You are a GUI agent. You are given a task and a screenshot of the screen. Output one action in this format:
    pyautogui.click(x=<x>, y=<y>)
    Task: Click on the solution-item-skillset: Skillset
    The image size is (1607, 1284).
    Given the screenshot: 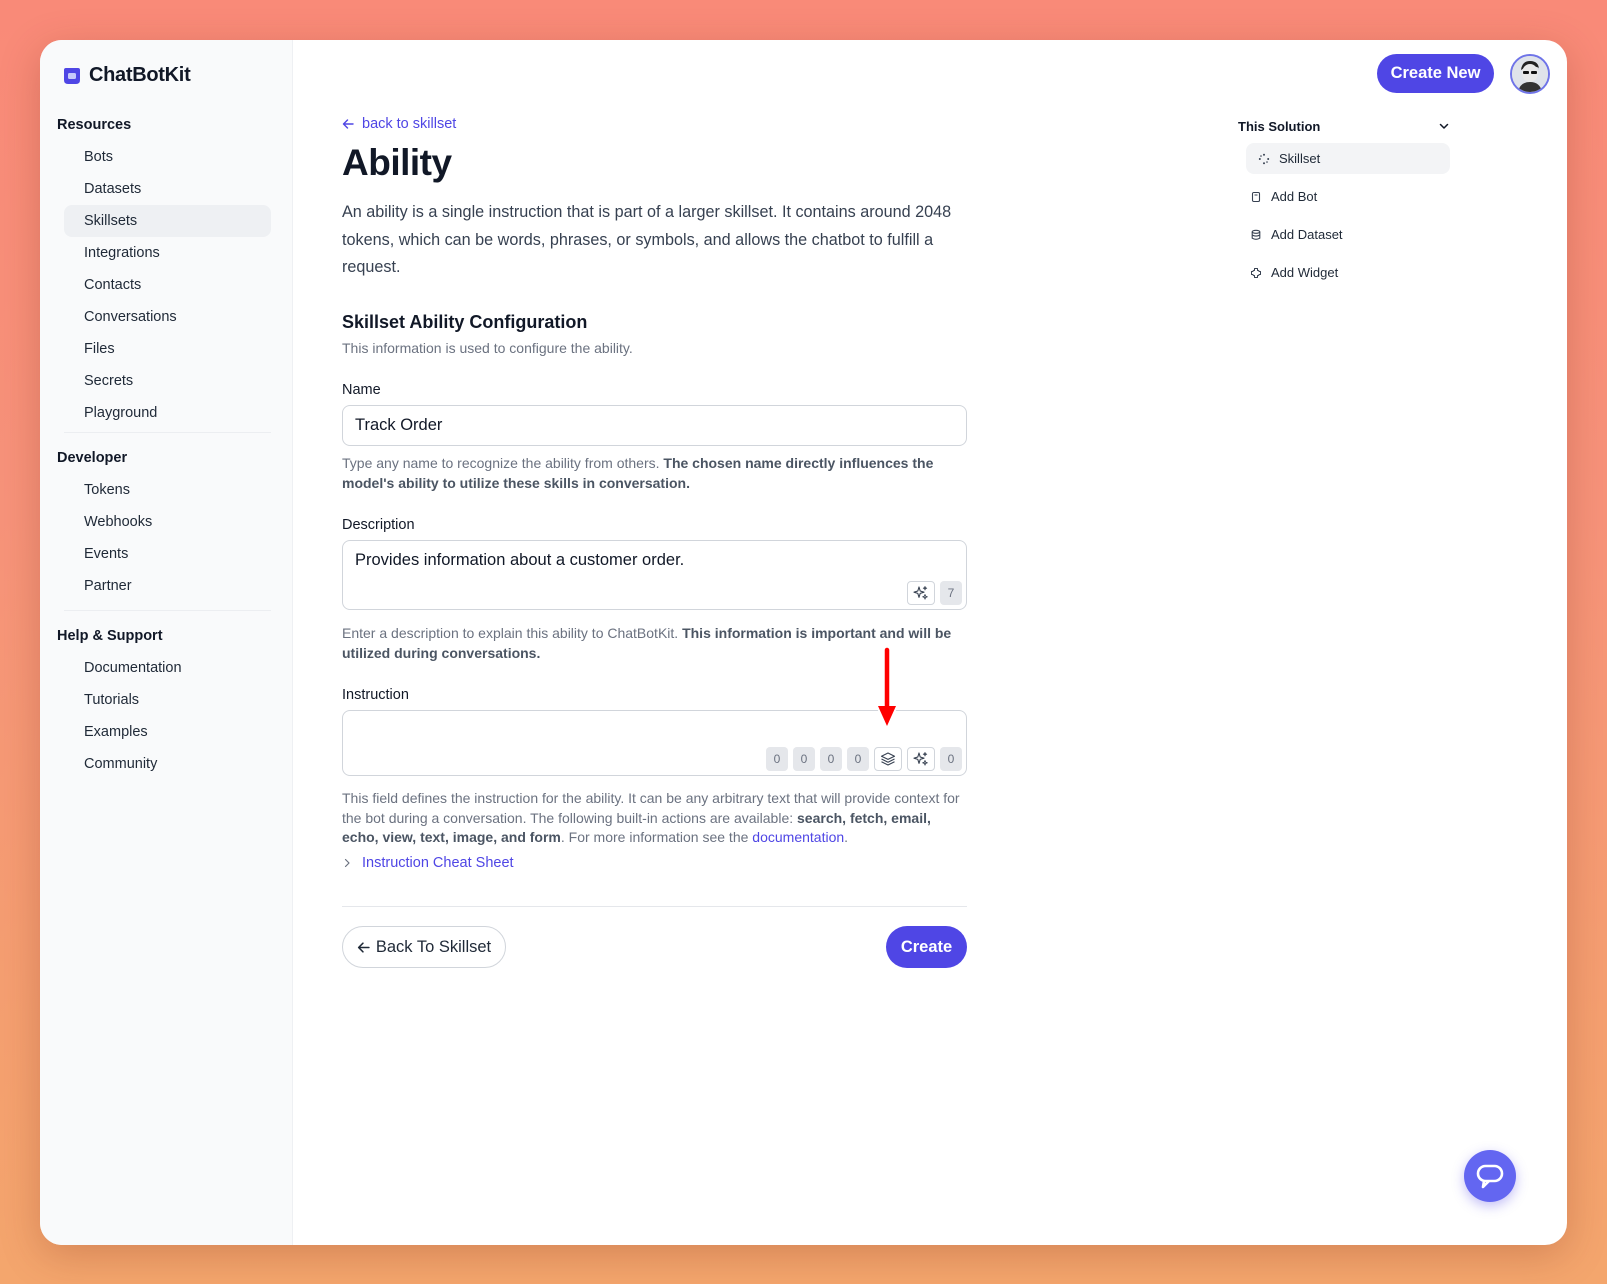 What is the action you would take?
    pyautogui.click(x=1348, y=158)
    